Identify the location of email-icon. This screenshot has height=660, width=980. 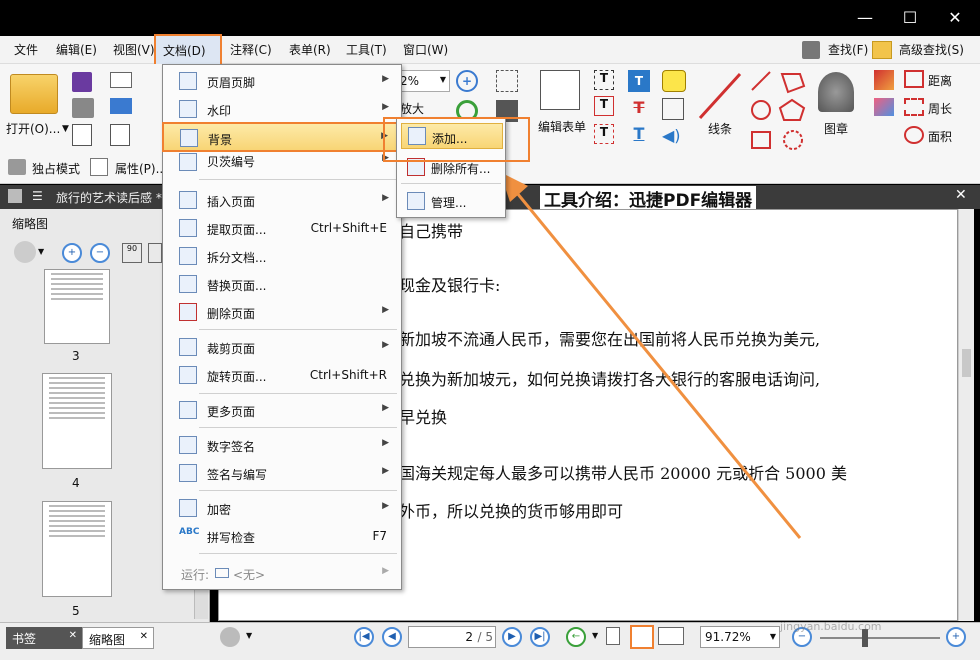
(121, 80).